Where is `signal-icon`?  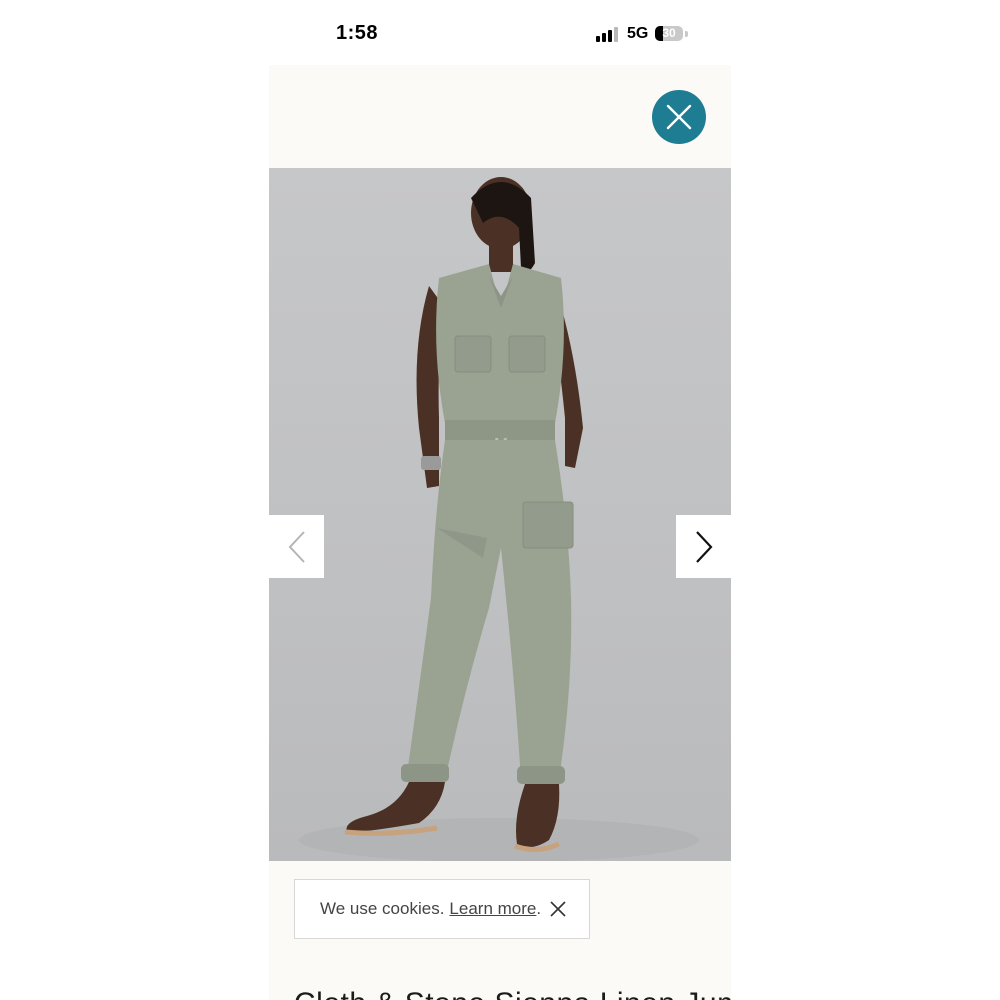
signal-icon is located at coordinates (608, 34).